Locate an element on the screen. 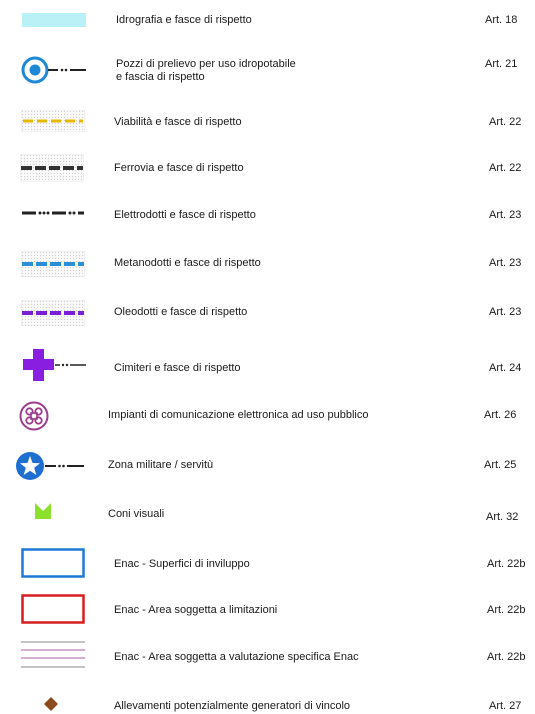  article-ref: Art. 18 is located at coordinates (501, 20).